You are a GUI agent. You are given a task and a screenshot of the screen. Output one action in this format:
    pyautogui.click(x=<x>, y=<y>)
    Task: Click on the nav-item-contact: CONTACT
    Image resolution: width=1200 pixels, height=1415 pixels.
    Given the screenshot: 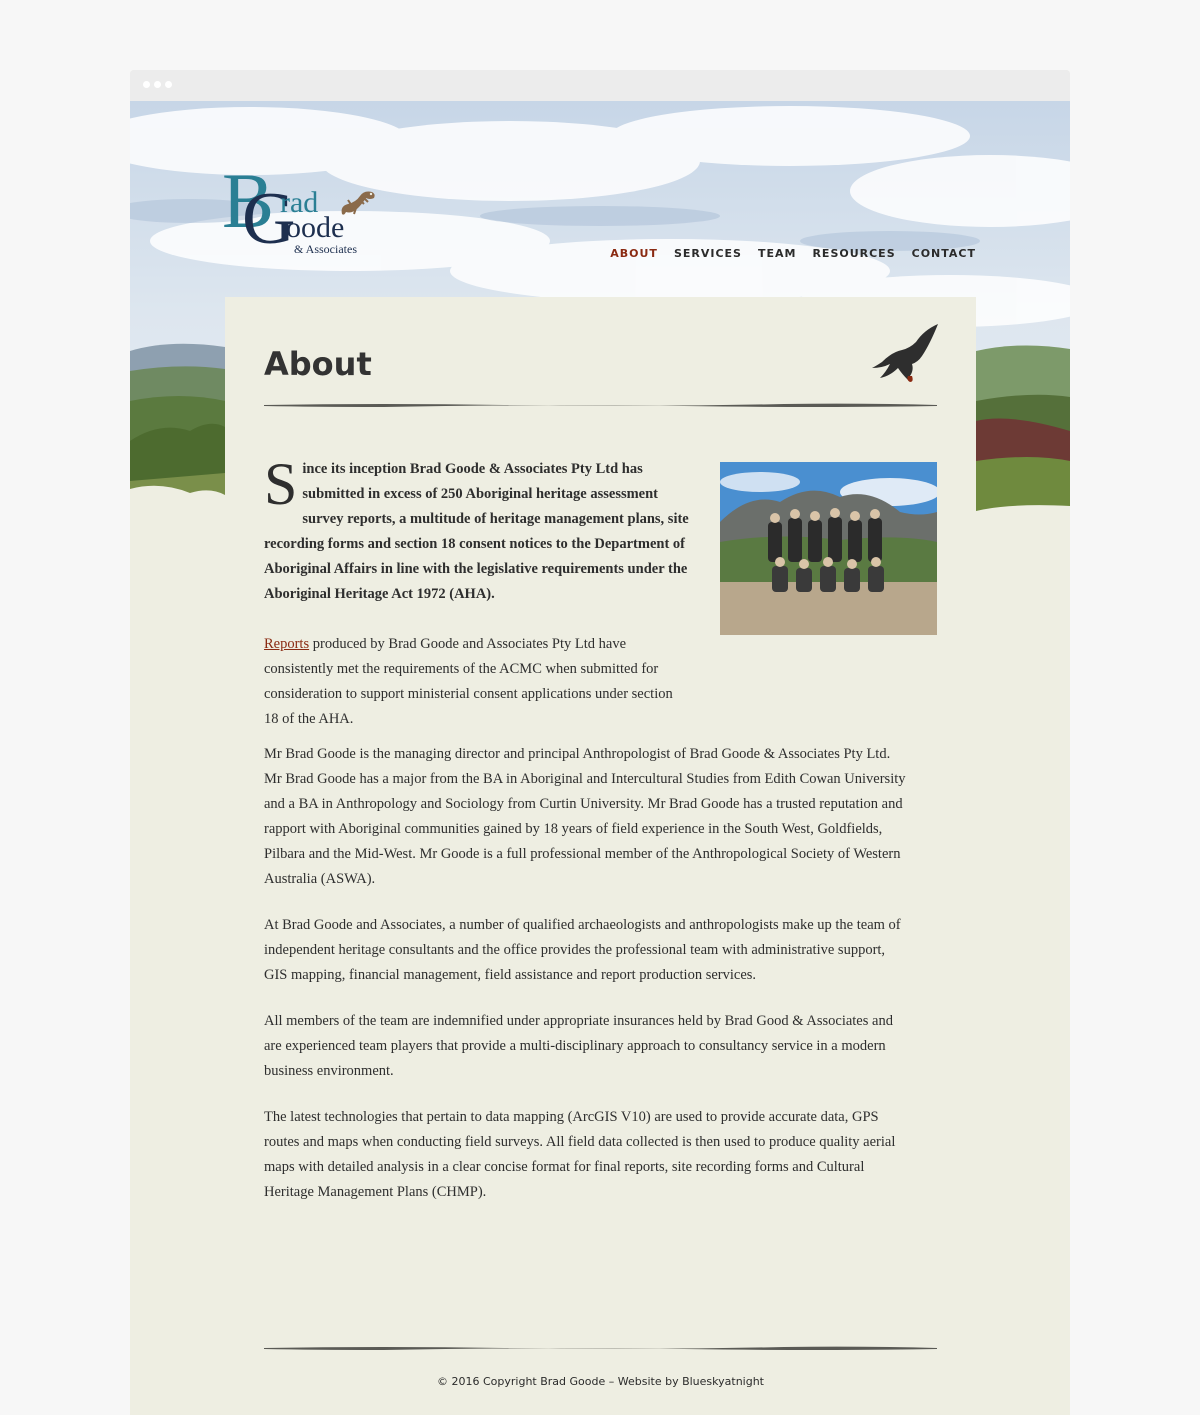 What is the action you would take?
    pyautogui.click(x=944, y=253)
    